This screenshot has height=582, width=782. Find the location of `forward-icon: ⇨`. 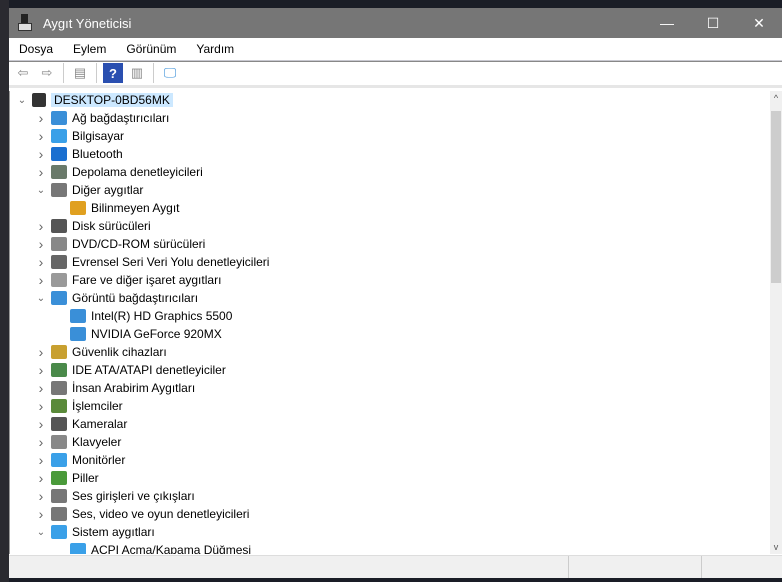

forward-icon: ⇨ is located at coordinates (47, 73).